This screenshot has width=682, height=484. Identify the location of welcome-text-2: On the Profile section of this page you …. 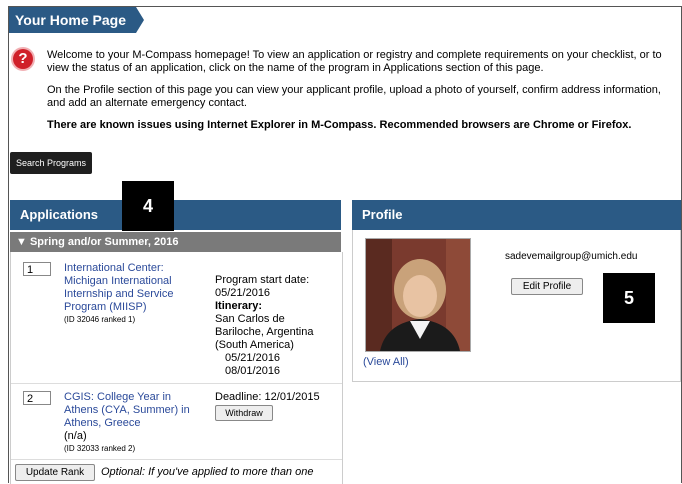
(354, 96).